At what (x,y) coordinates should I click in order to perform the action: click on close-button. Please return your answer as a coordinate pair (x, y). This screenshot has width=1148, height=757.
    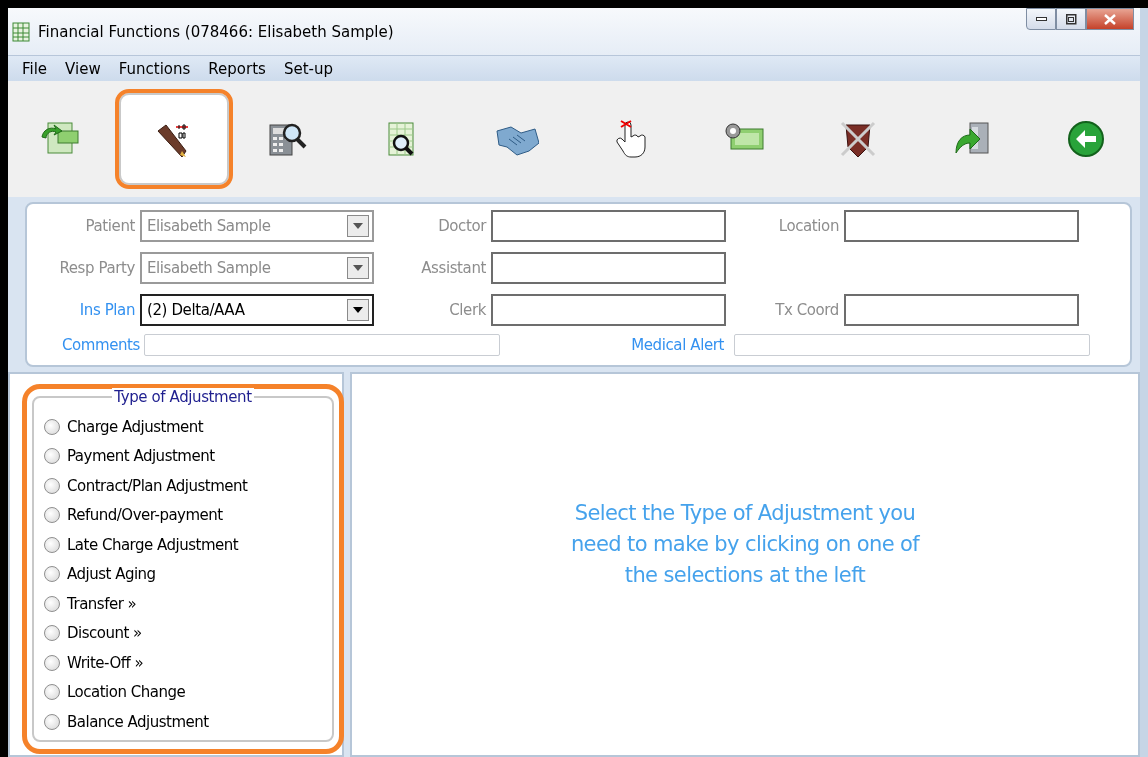
    Looking at the image, I should click on (1110, 19).